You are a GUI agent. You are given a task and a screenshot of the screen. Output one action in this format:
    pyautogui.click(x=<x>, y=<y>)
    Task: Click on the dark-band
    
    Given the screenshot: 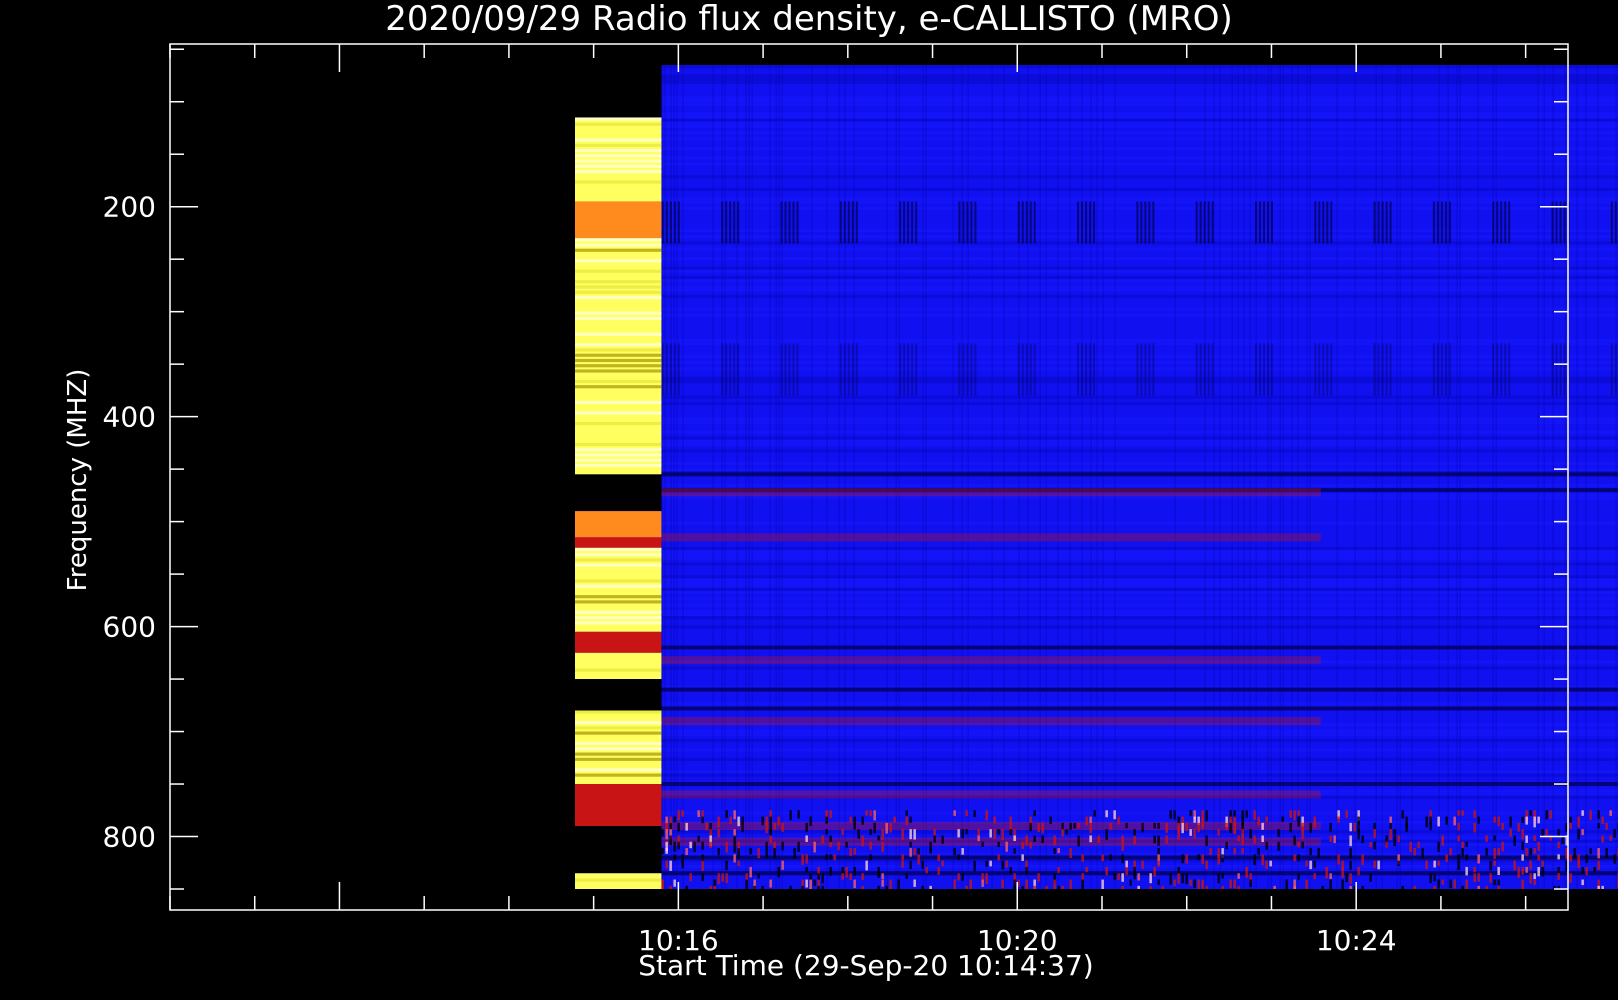 What is the action you would take?
    pyautogui.click(x=1139, y=857)
    